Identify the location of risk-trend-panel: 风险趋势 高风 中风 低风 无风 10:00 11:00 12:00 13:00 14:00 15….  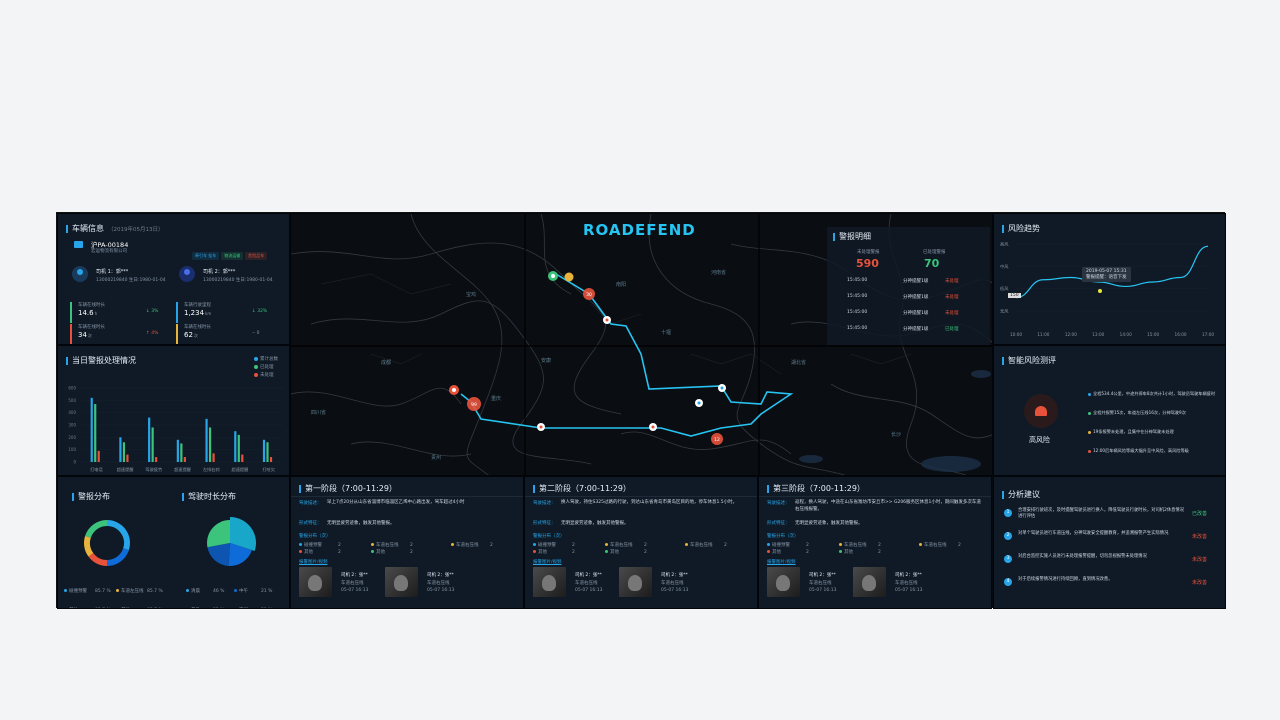
(1109, 279).